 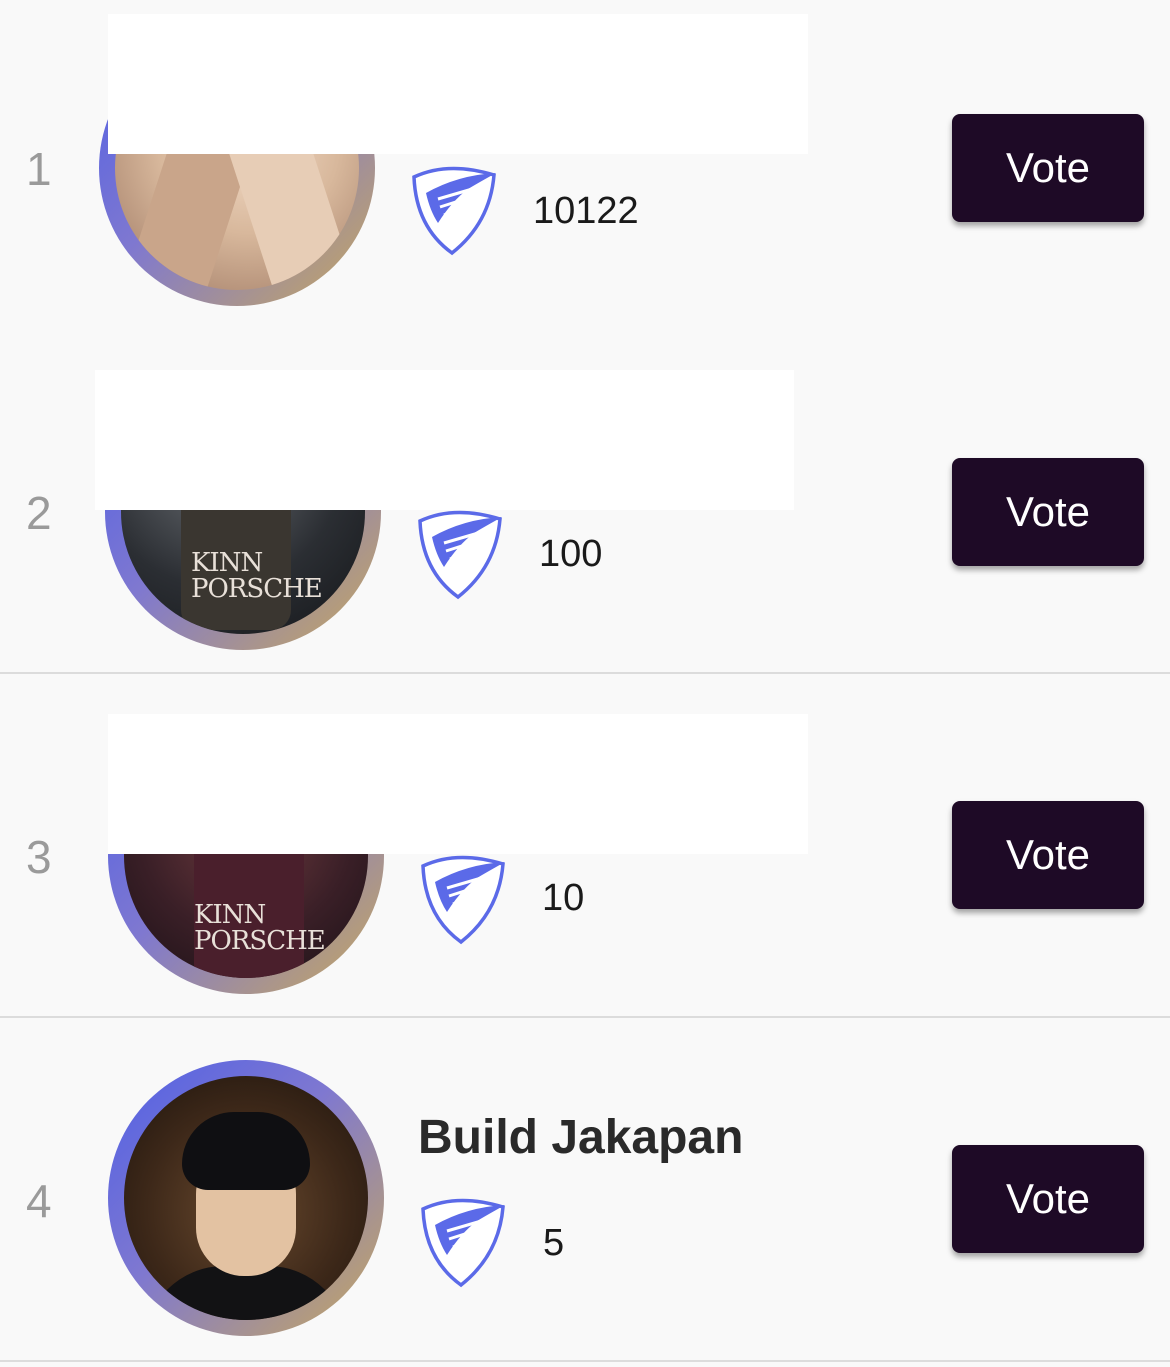 What do you see at coordinates (246, 1151) in the screenshot?
I see `avatar-hair` at bounding box center [246, 1151].